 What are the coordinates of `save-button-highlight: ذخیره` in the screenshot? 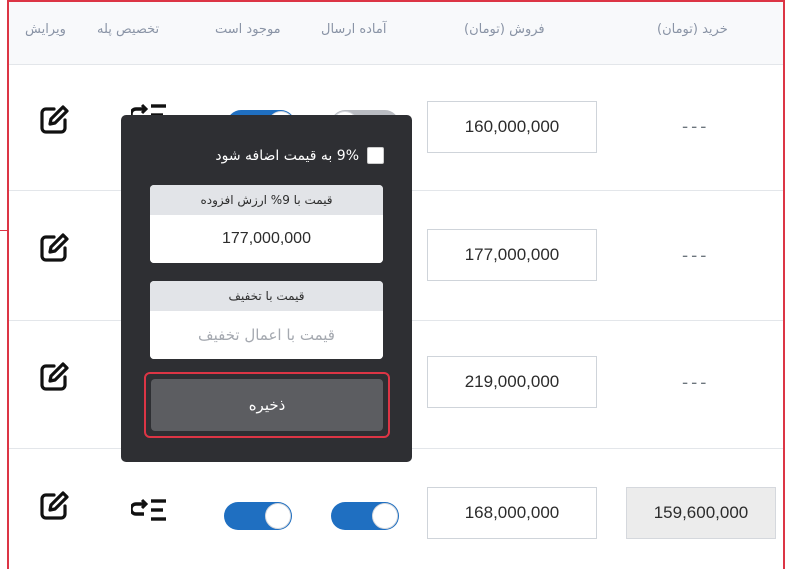 It's located at (267, 405).